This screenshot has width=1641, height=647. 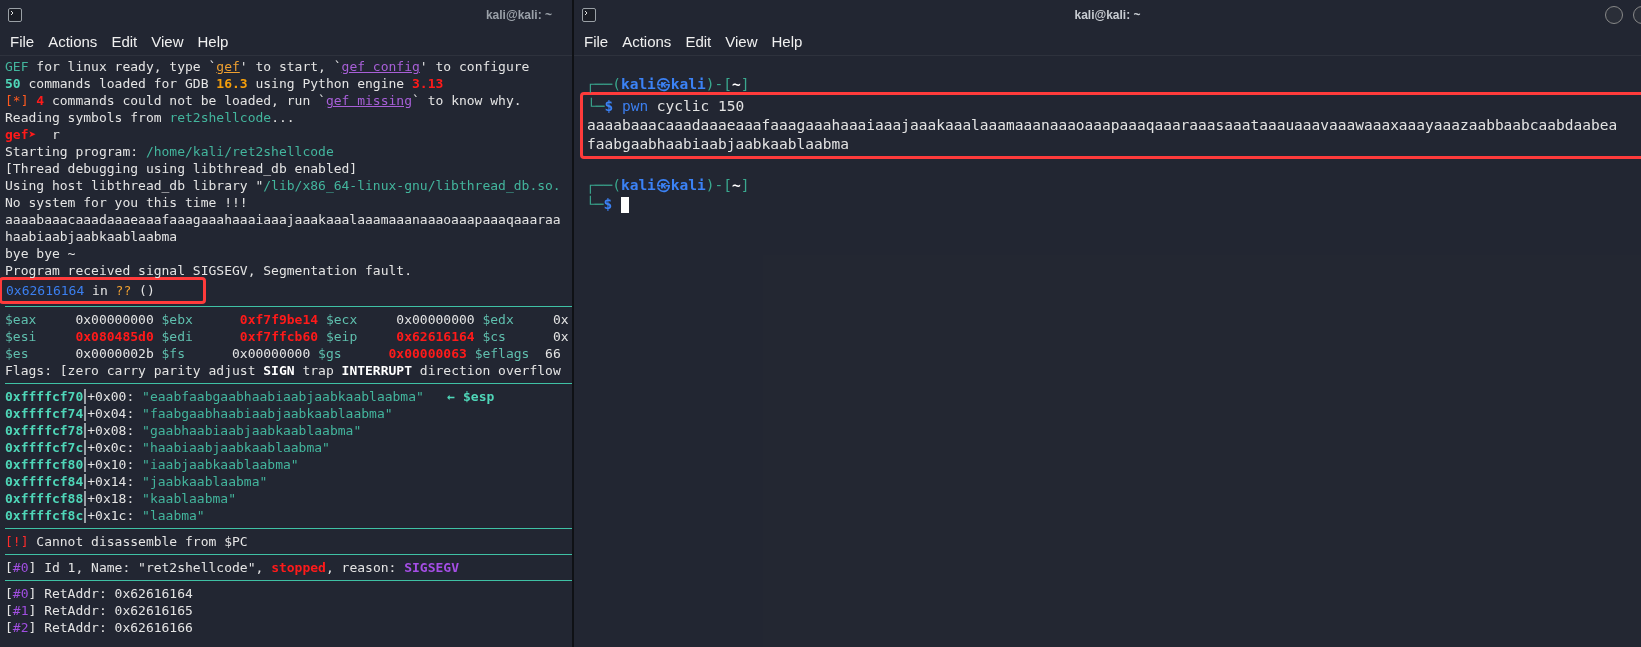 I want to click on terminal-line: Using host libthread_db library "/lib/x86_64-linux-gnu/libthread_db.so., so click(x=283, y=185).